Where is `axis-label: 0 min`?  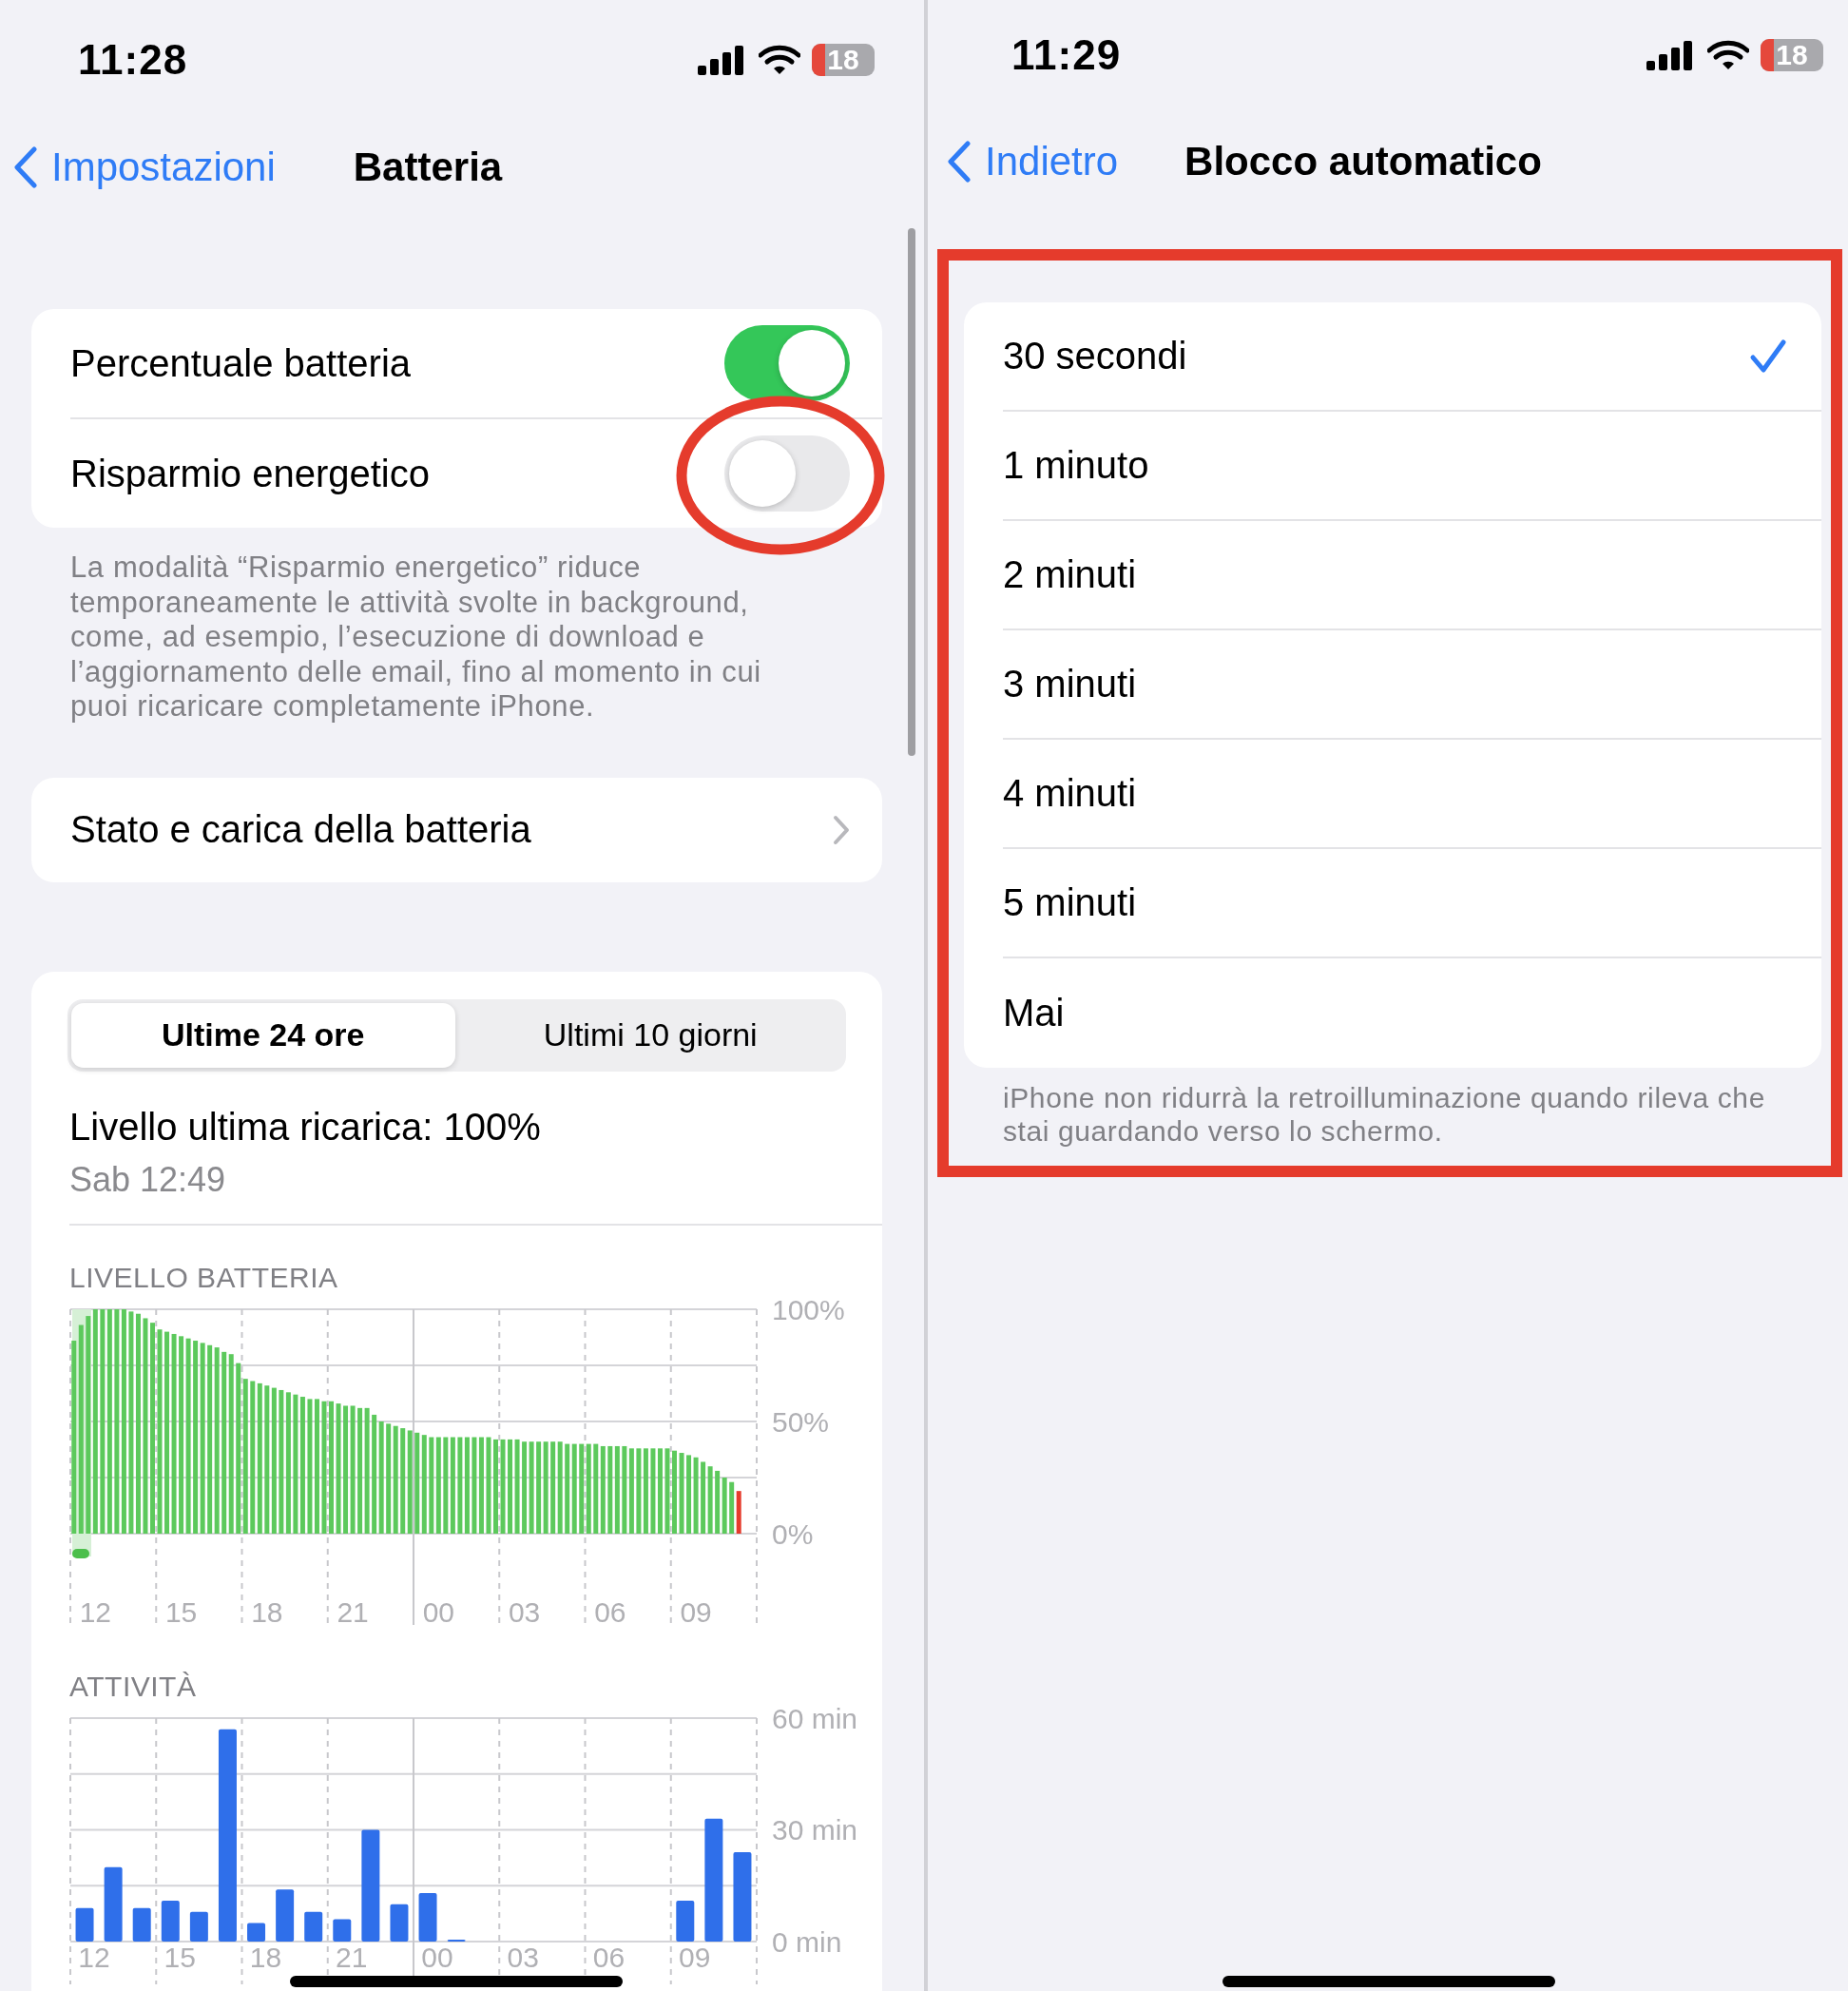
axis-label: 0 min is located at coordinates (807, 1942).